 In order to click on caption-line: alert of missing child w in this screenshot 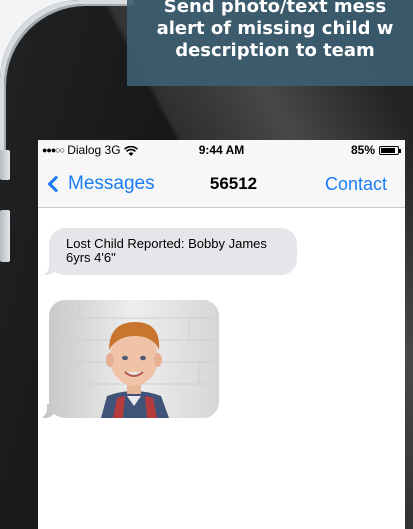, I will do `click(275, 28)`.